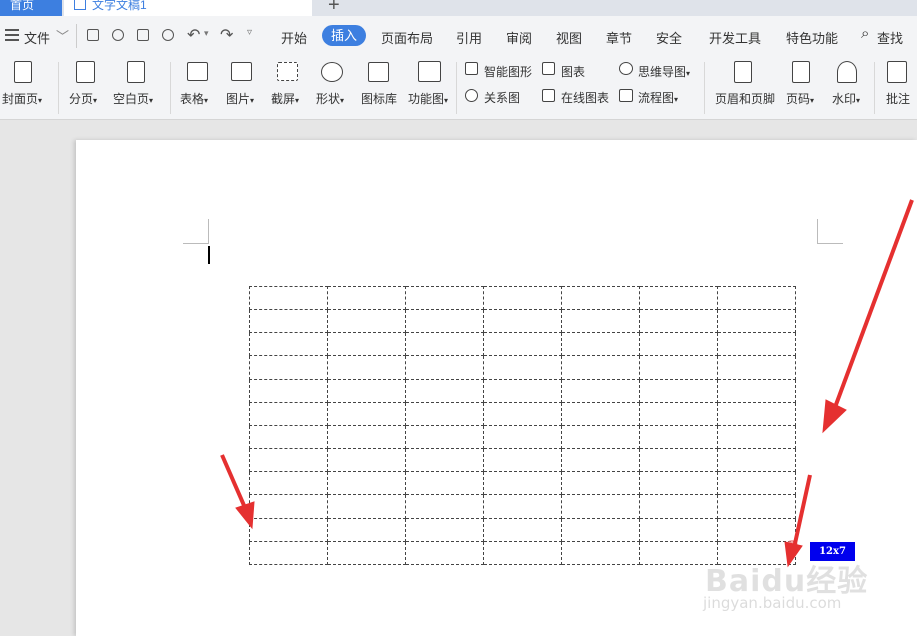  Describe the element at coordinates (745, 98) in the screenshot. I see `header-footer-button: 页眉和页脚` at that location.